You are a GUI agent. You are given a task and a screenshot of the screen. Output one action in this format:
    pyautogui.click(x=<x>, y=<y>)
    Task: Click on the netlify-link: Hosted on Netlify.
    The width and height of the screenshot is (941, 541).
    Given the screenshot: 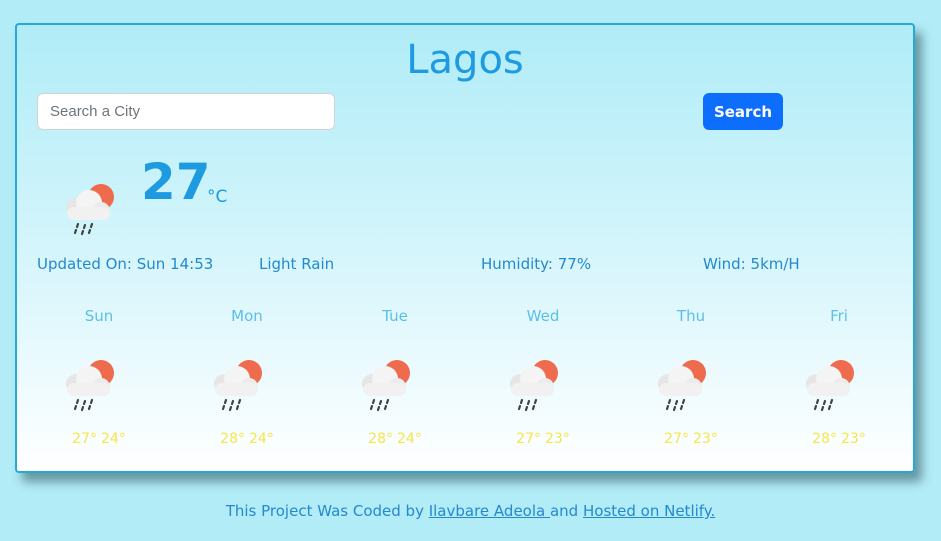 What is the action you would take?
    pyautogui.click(x=649, y=511)
    